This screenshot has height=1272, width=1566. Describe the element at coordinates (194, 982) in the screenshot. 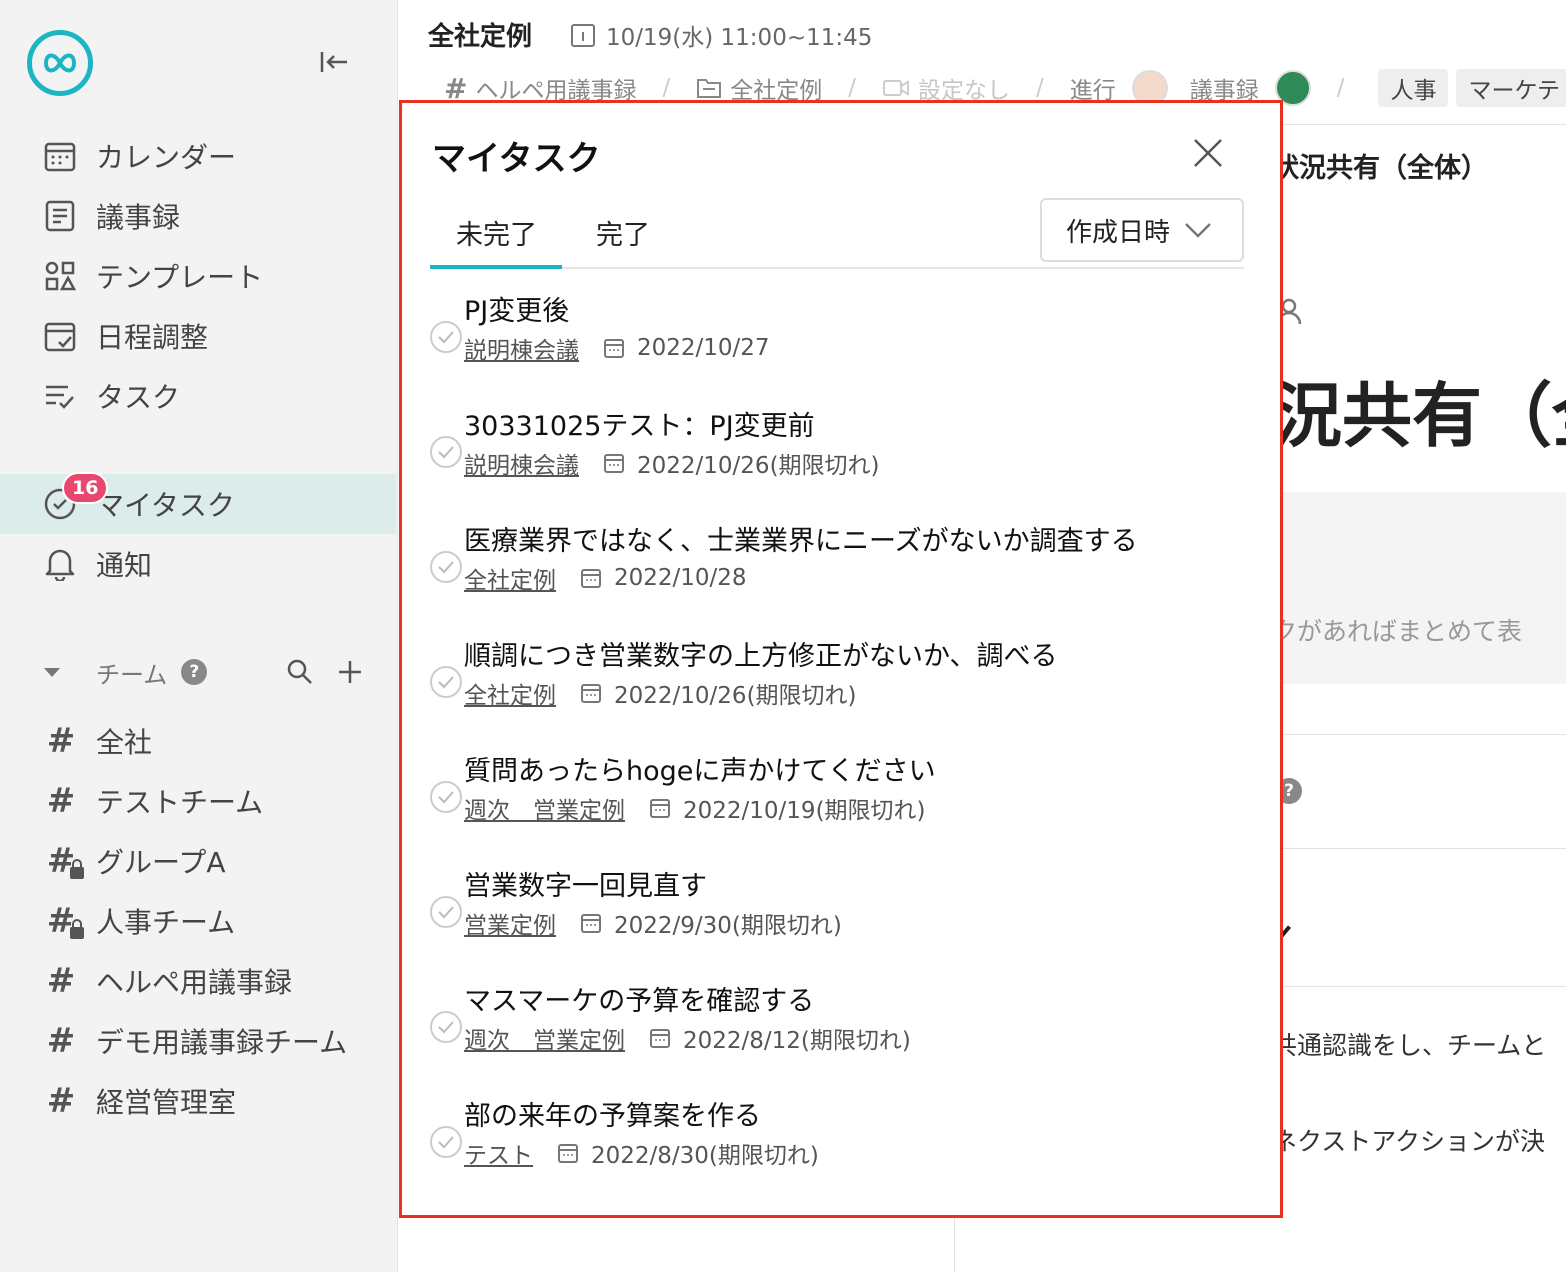

I see `channel-label: ヘルペ用議事録` at that location.